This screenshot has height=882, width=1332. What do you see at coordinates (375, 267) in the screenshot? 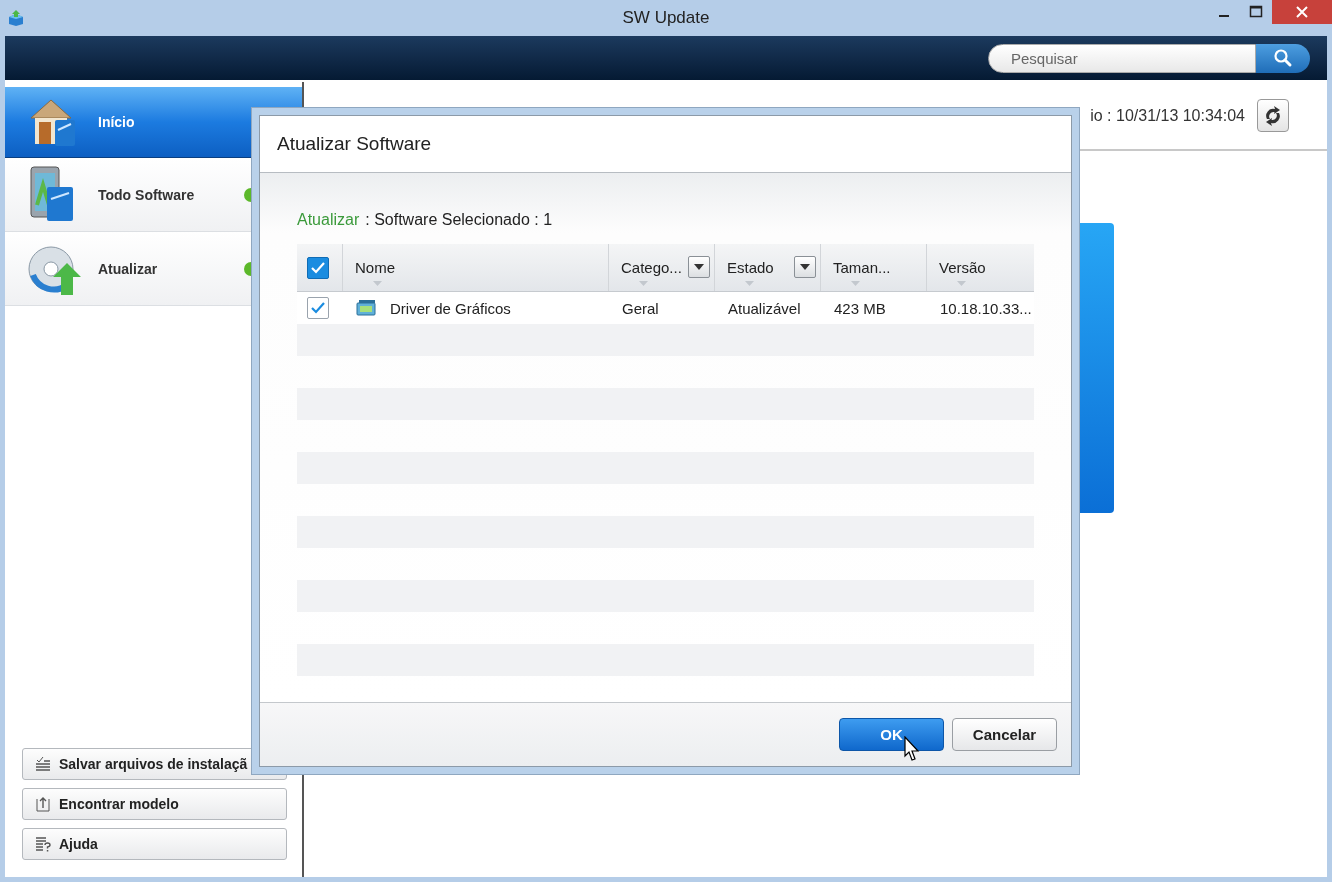
I see `column-header: Nome` at bounding box center [375, 267].